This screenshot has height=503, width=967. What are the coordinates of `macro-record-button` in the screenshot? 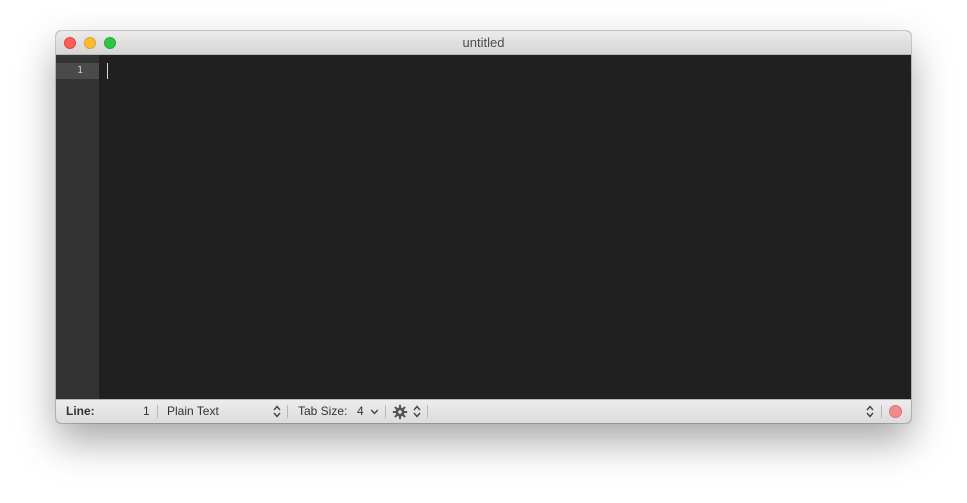 It's located at (895, 411).